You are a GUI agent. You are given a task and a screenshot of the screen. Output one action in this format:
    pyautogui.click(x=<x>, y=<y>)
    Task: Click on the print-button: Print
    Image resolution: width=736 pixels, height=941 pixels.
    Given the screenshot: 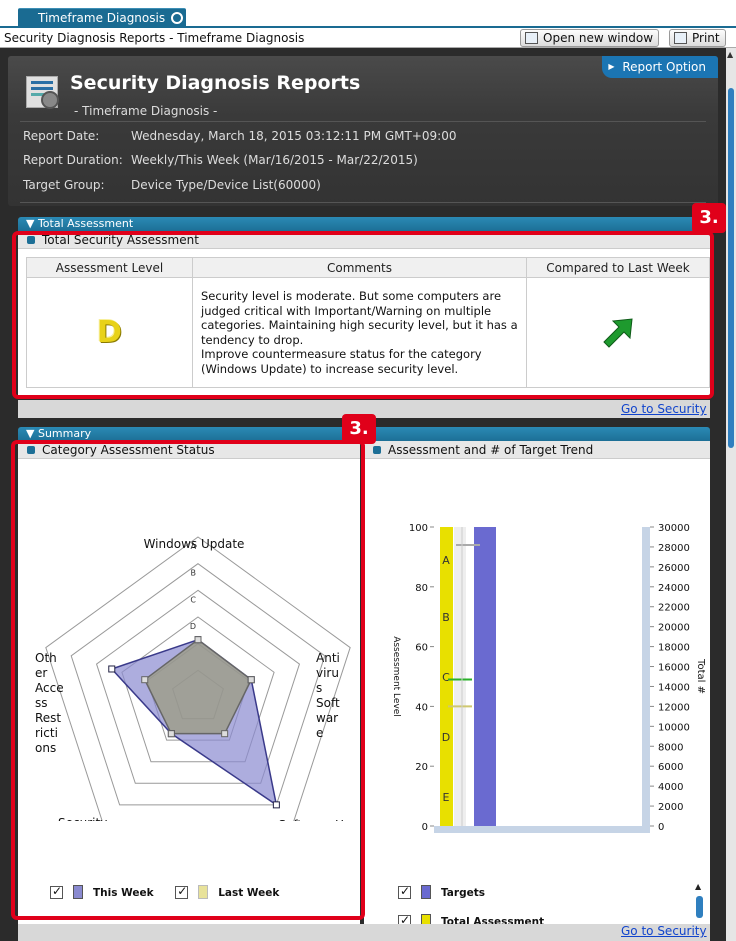 What is the action you would take?
    pyautogui.click(x=697, y=38)
    